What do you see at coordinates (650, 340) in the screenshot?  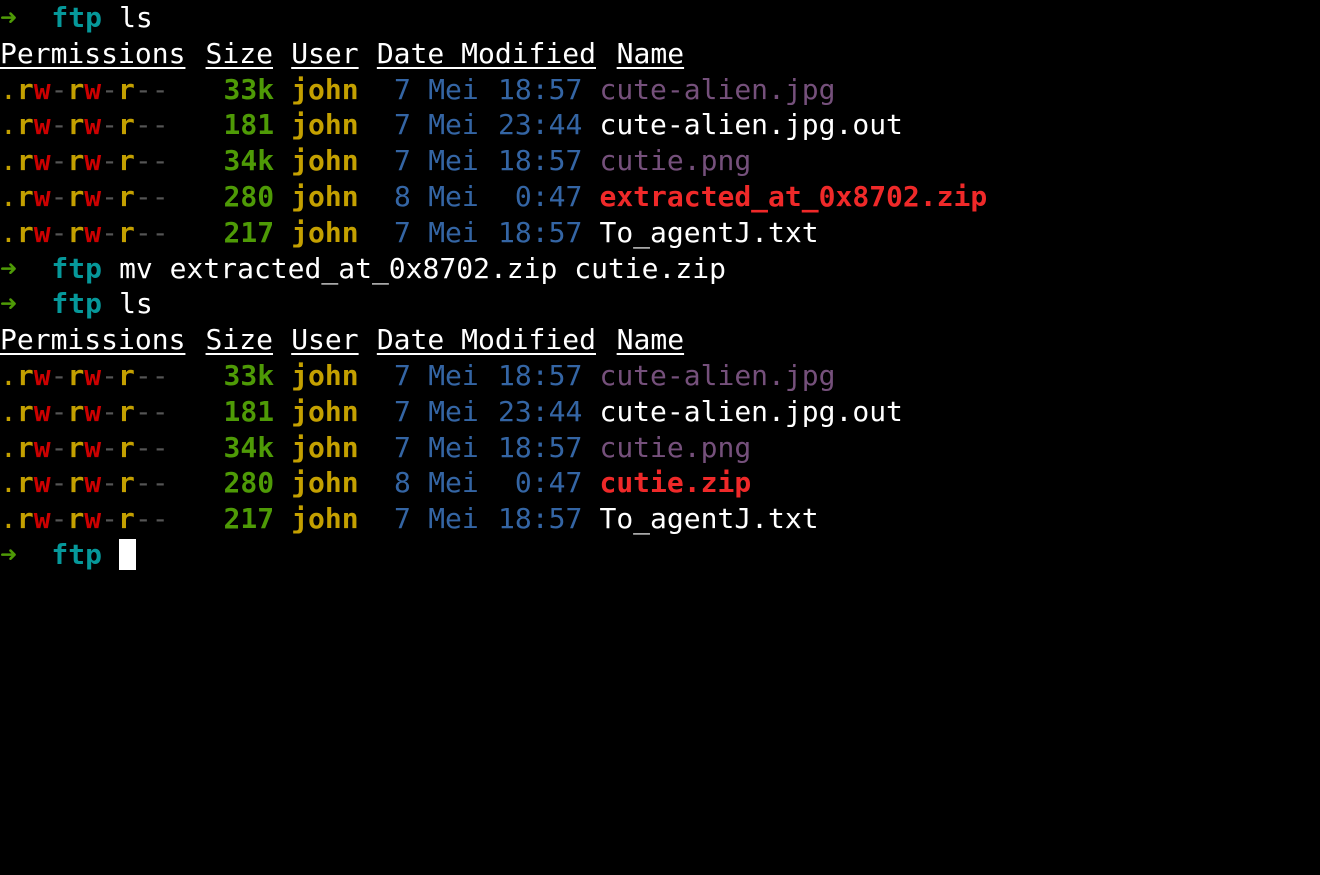 I see `header-name: Name` at bounding box center [650, 340].